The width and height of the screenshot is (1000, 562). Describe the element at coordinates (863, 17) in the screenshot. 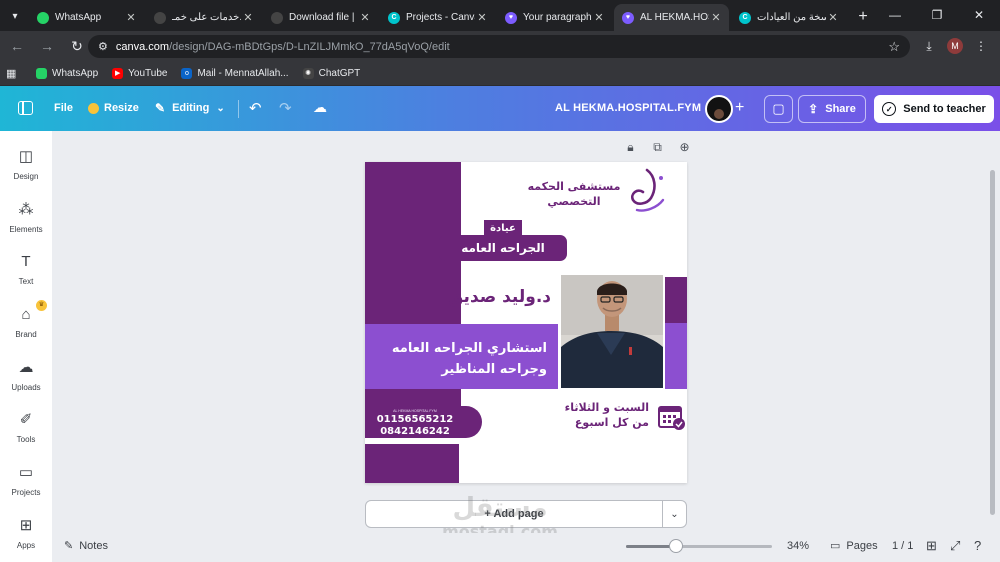

I see `new-tab-icon: +` at that location.